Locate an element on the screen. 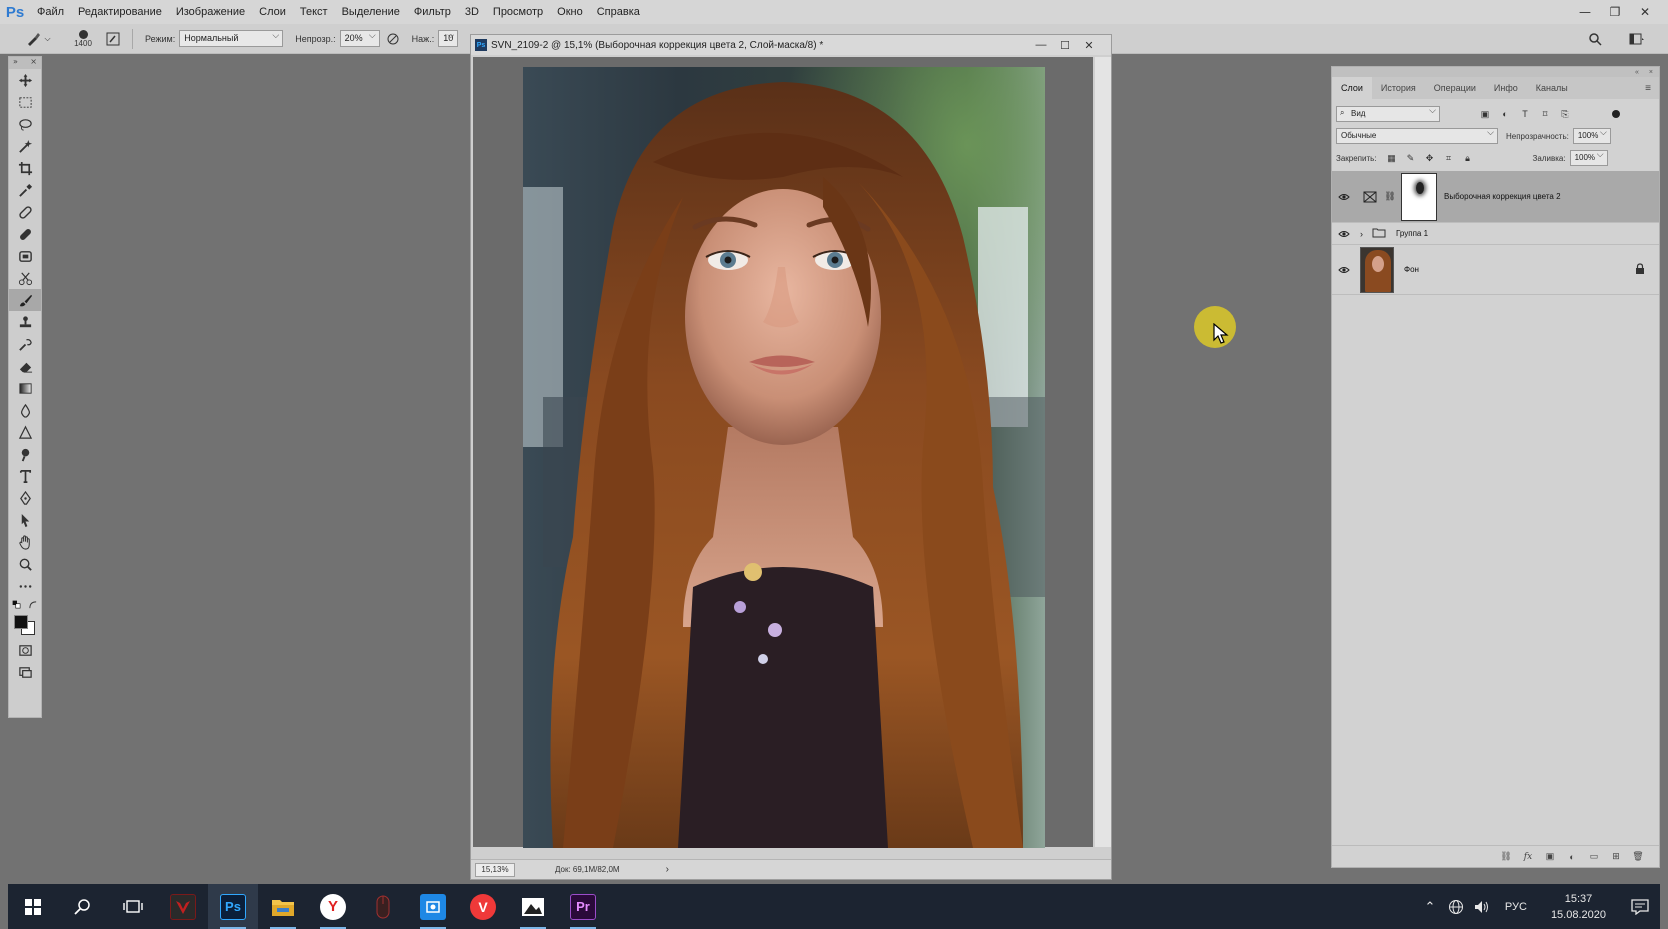  move-tool is located at coordinates (25, 80).